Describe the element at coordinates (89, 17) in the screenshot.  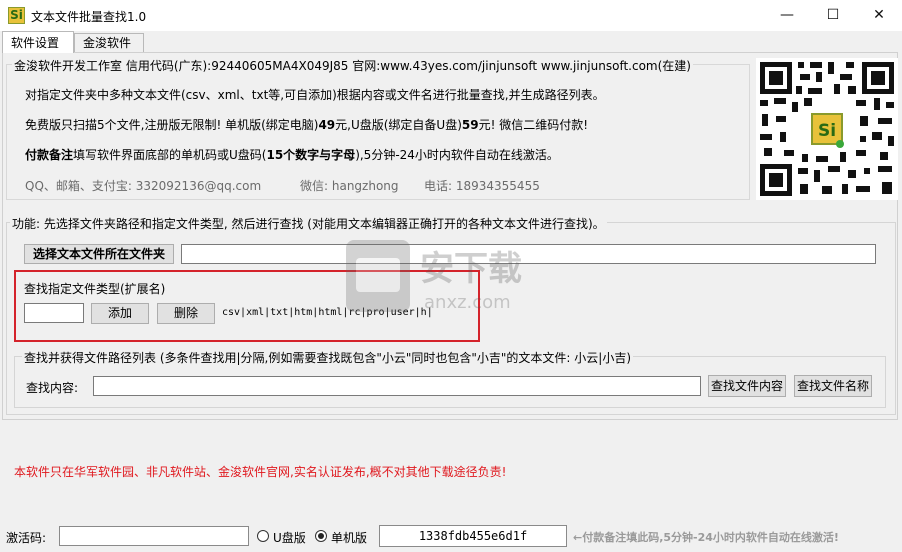
I see `window-title: 文本文件批量查找1.0` at that location.